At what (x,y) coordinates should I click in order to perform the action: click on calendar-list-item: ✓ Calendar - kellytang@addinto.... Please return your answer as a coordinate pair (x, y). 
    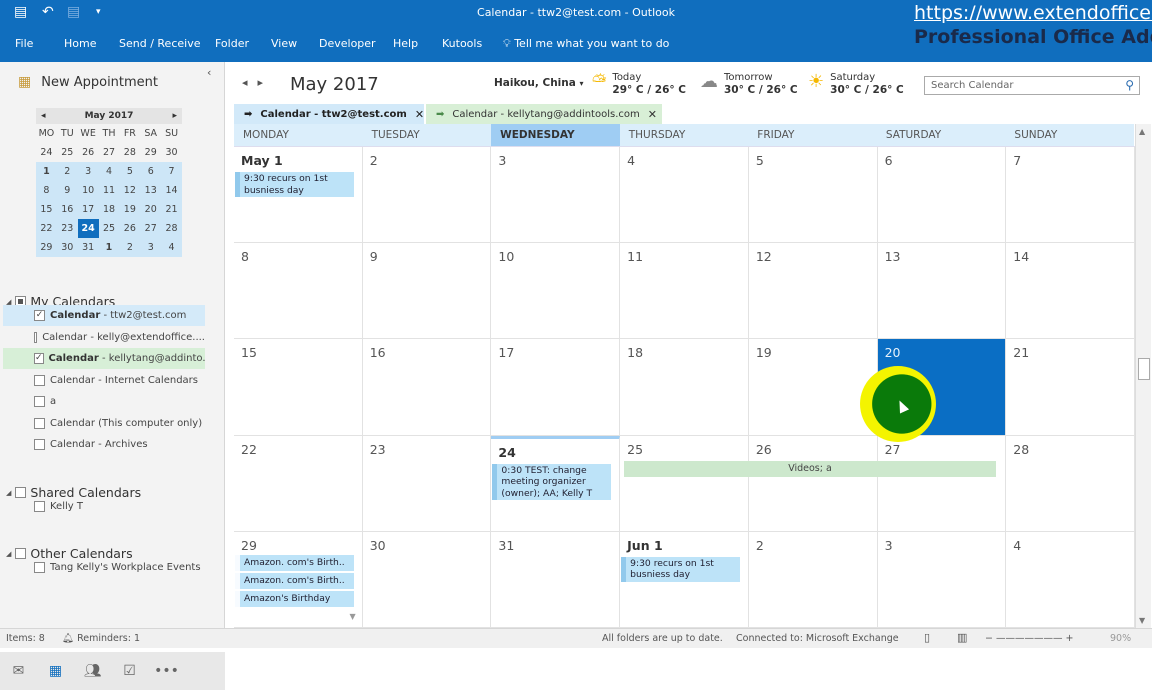
    Looking at the image, I should click on (104, 358).